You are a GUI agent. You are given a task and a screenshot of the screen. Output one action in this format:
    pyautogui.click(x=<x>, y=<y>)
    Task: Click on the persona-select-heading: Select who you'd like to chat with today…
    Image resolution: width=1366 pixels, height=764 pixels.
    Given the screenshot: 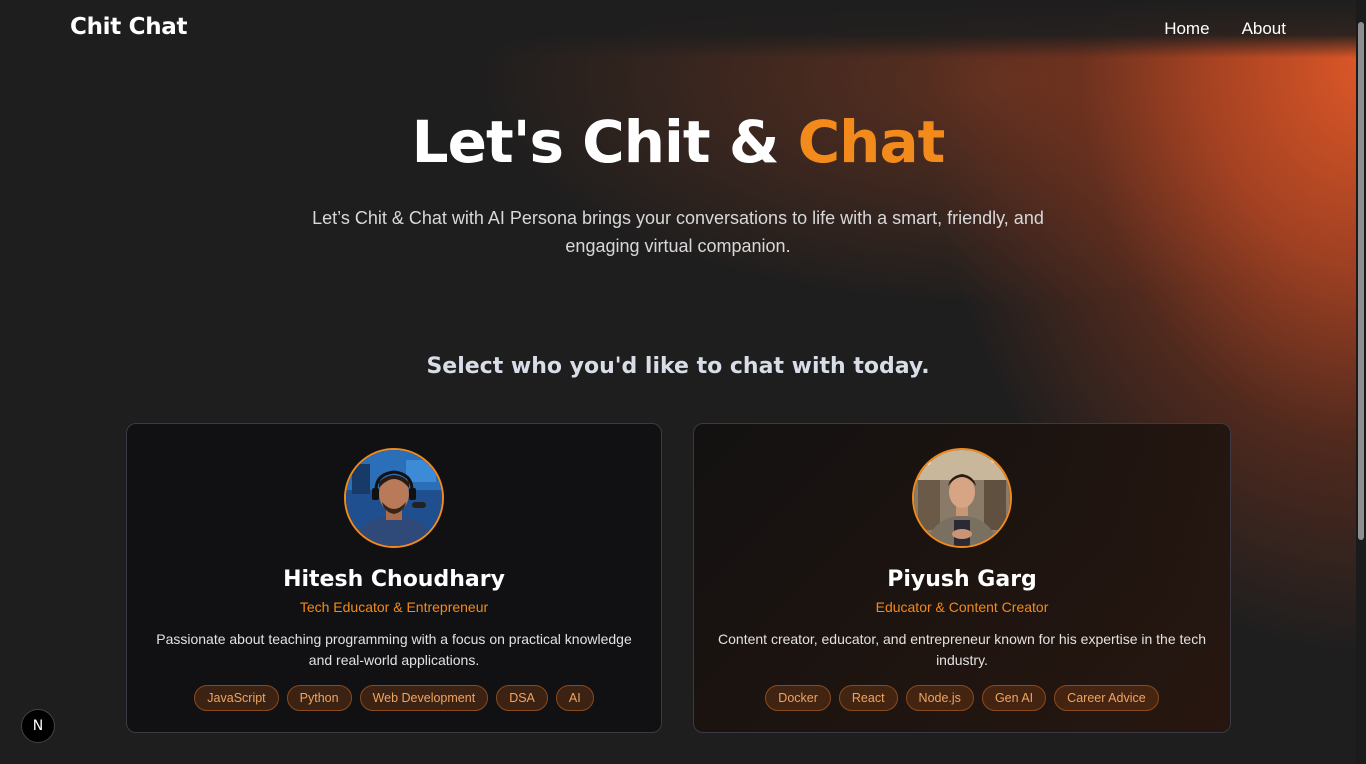 What is the action you would take?
    pyautogui.click(x=678, y=366)
    